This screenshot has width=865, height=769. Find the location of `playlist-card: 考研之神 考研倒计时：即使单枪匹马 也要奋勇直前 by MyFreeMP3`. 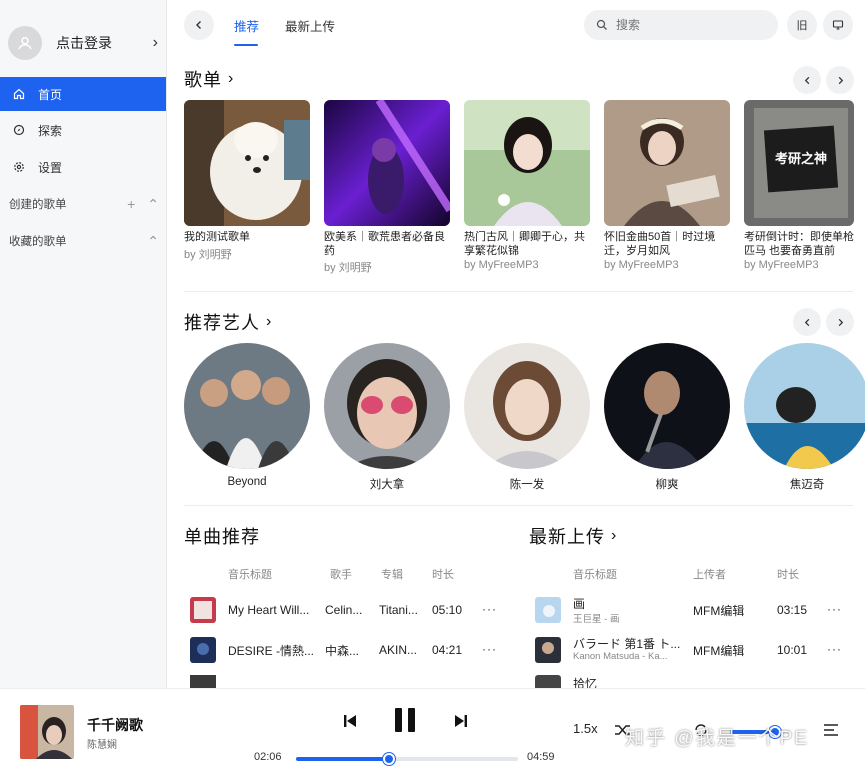

playlist-card: 考研之神 考研倒计时：即使单枪匹马 也要奋勇直前 by MyFreeMP3 is located at coordinates (799, 185).